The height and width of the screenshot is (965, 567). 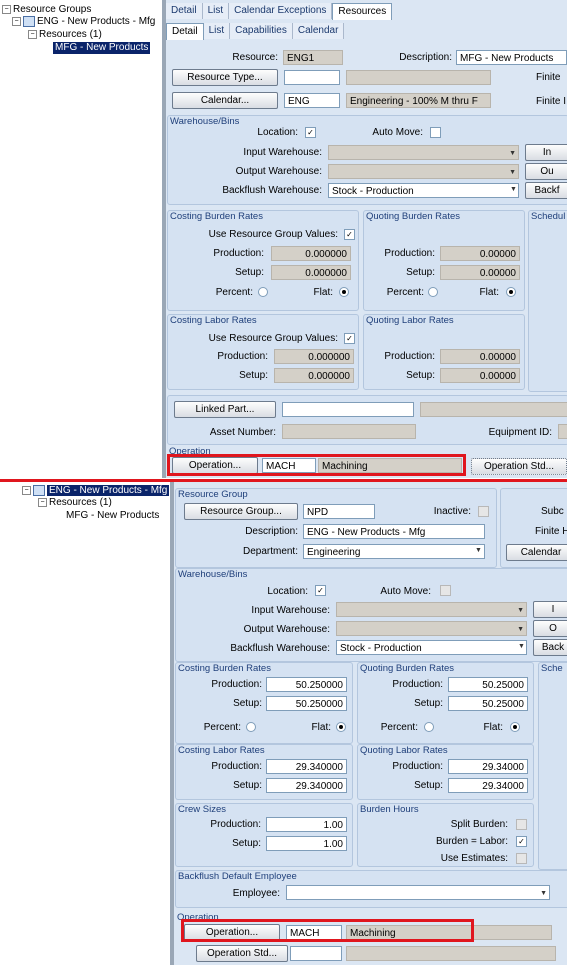 I want to click on tree-node-resource-groups: − Resource Groups, so click(x=46, y=10).